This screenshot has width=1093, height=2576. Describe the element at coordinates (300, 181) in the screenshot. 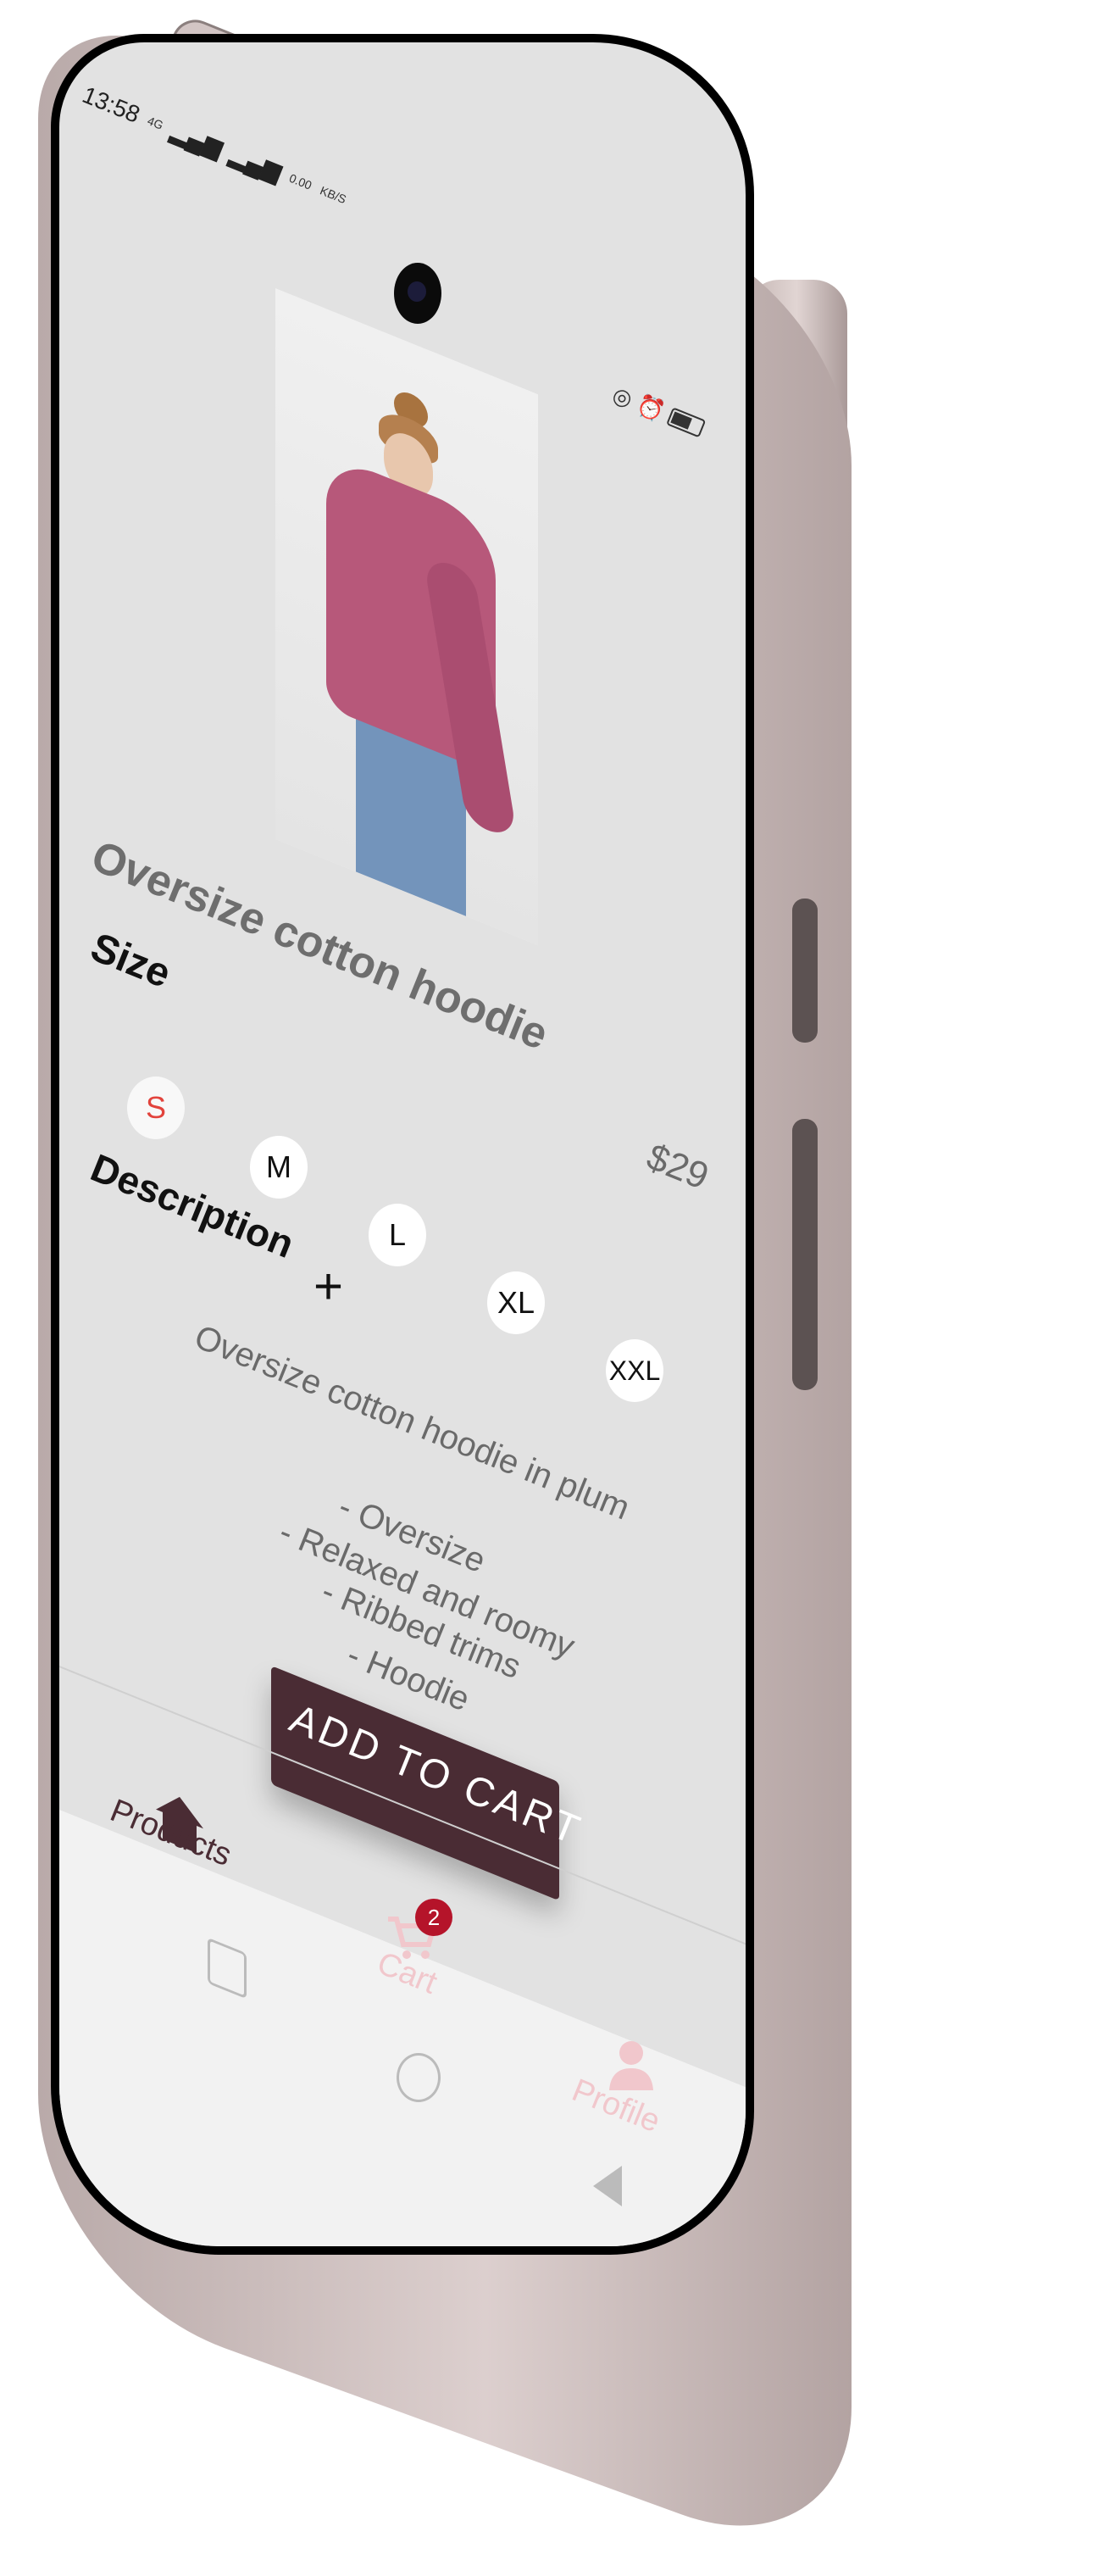

I see `net-speed: 0.00` at that location.